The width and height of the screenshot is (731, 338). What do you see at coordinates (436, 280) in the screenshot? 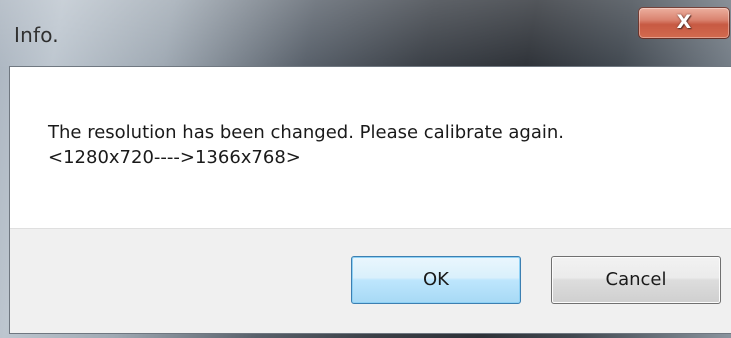
I see `ok-button: OK` at bounding box center [436, 280].